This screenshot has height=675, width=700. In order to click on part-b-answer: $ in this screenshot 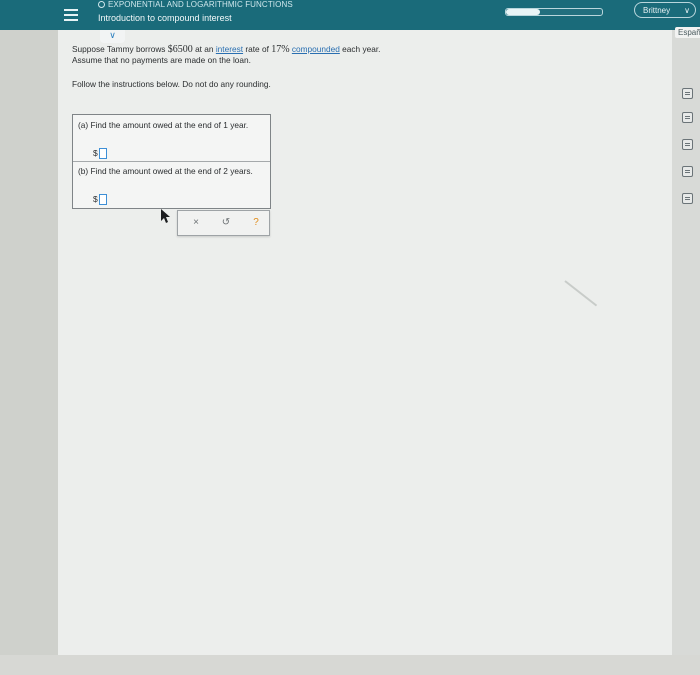, I will do `click(100, 199)`.